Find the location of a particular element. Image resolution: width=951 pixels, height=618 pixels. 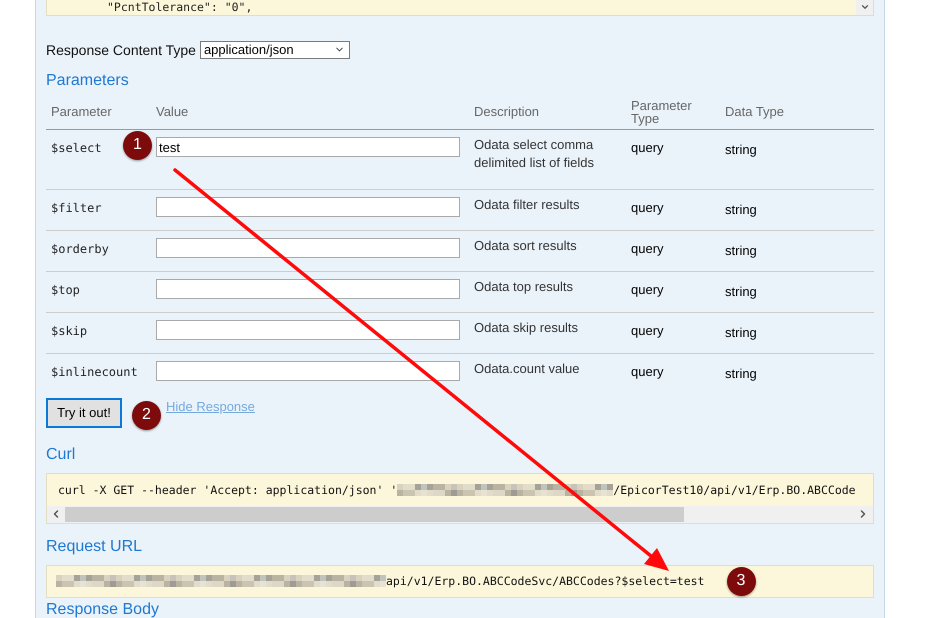

content-type-select: application/json is located at coordinates (275, 49).